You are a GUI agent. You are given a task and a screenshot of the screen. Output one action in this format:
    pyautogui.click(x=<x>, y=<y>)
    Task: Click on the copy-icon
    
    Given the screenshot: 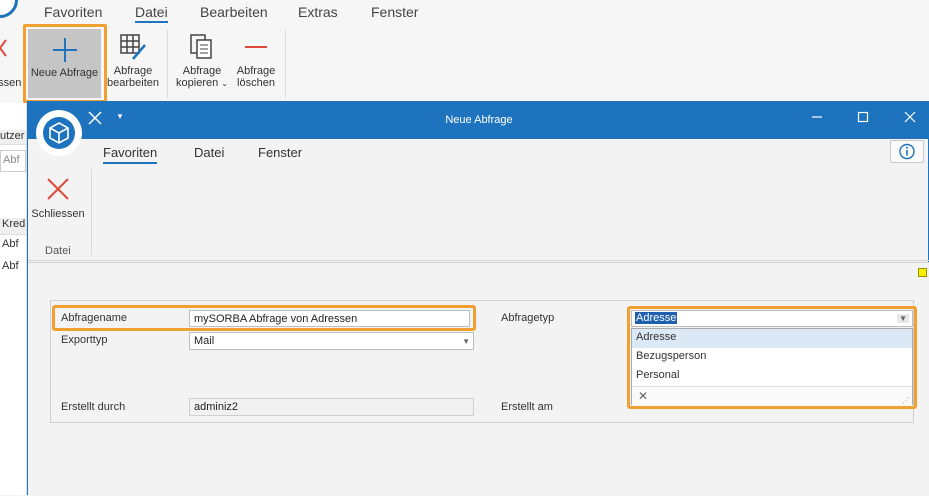 What is the action you would take?
    pyautogui.click(x=201, y=46)
    